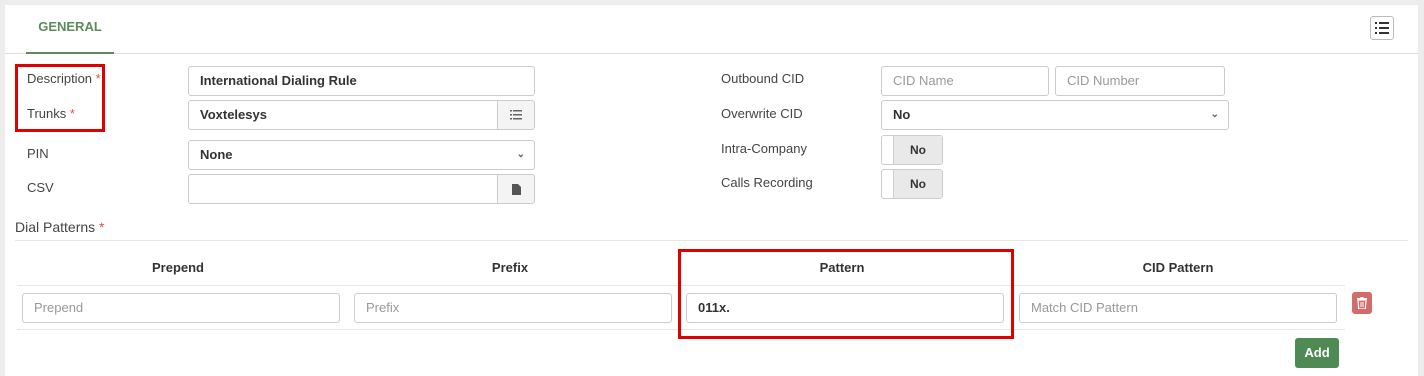 The width and height of the screenshot is (1424, 376). I want to click on prefix-input: Prefix, so click(513, 308).